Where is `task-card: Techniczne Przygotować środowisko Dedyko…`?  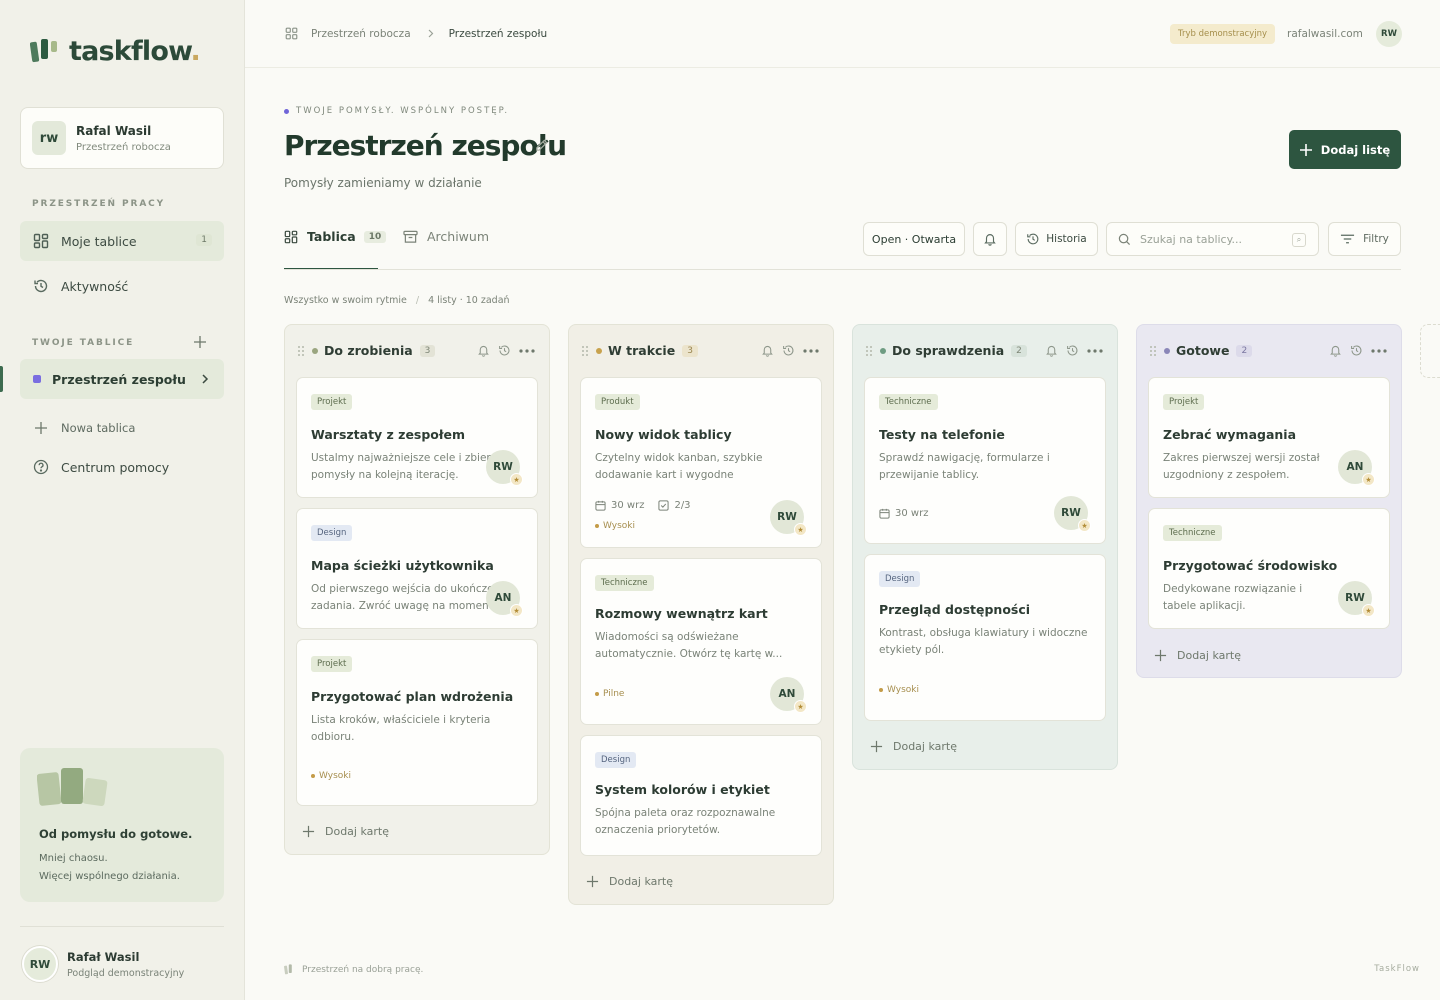 task-card: Techniczne Przygotować środowisko Dedyko… is located at coordinates (1269, 568).